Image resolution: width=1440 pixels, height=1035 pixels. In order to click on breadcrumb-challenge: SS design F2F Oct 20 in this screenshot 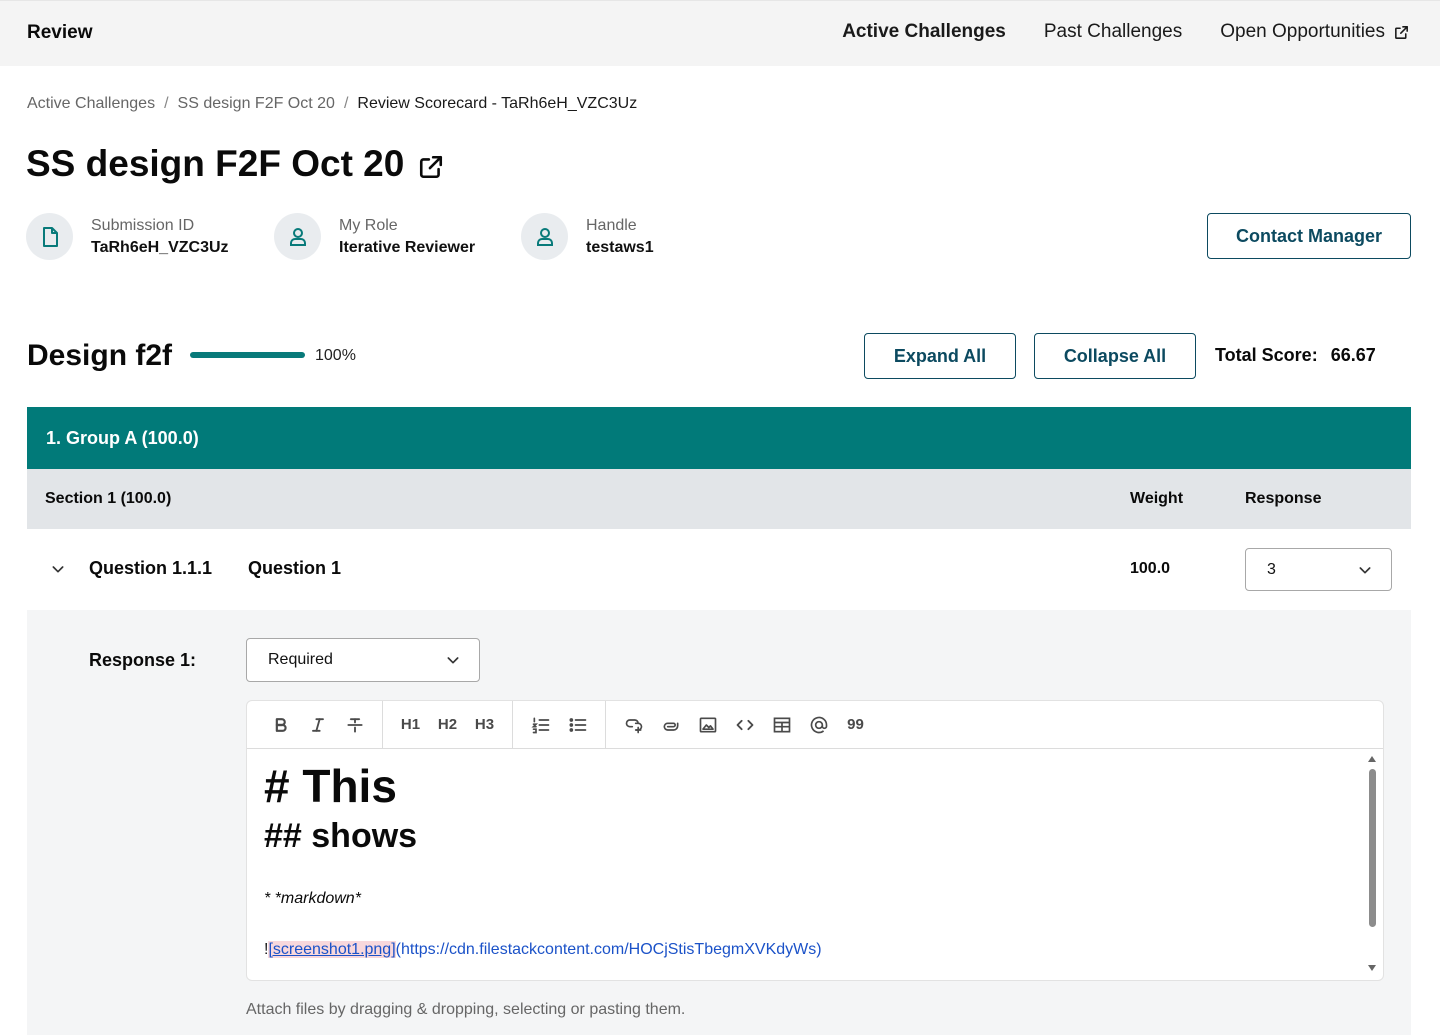, I will do `click(256, 104)`.